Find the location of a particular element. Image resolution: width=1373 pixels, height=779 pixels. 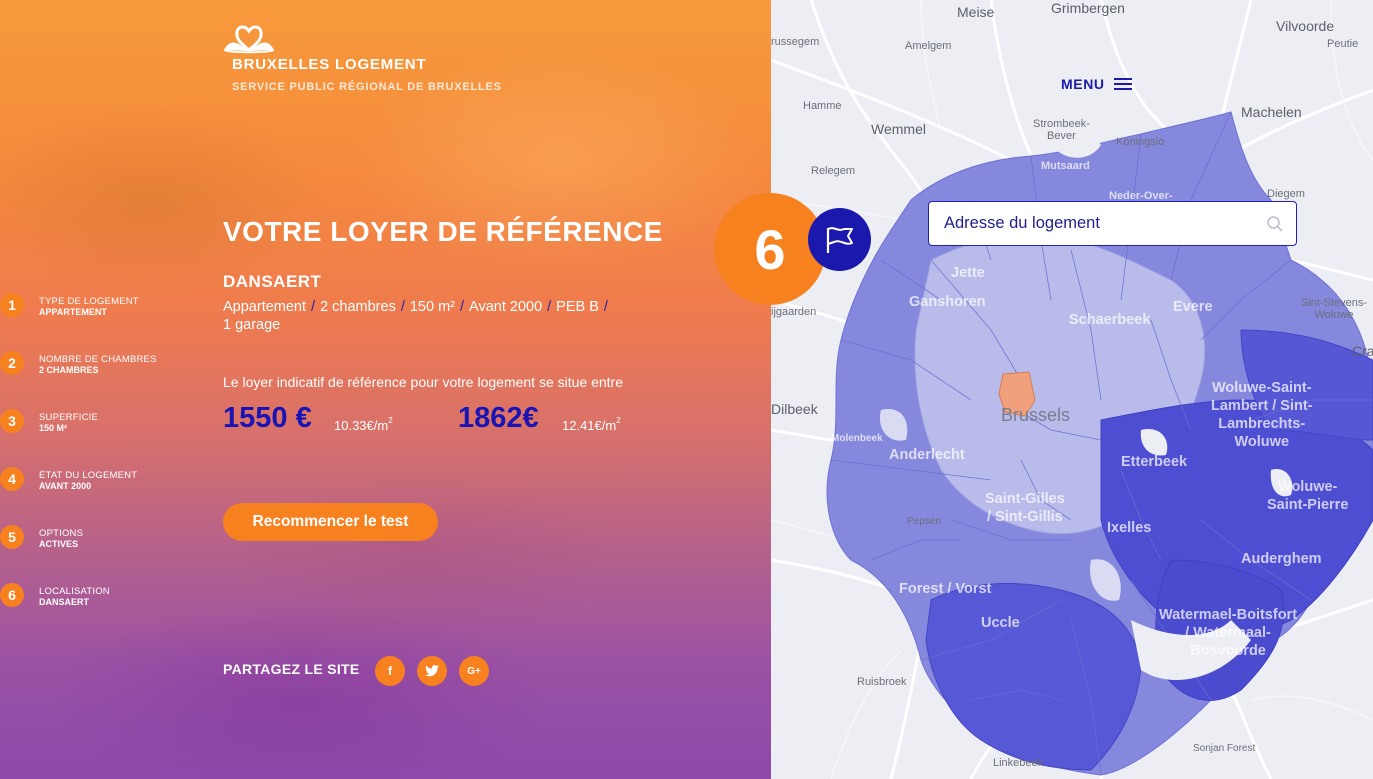

map-label-peutie: Peutie is located at coordinates (1343, 44).